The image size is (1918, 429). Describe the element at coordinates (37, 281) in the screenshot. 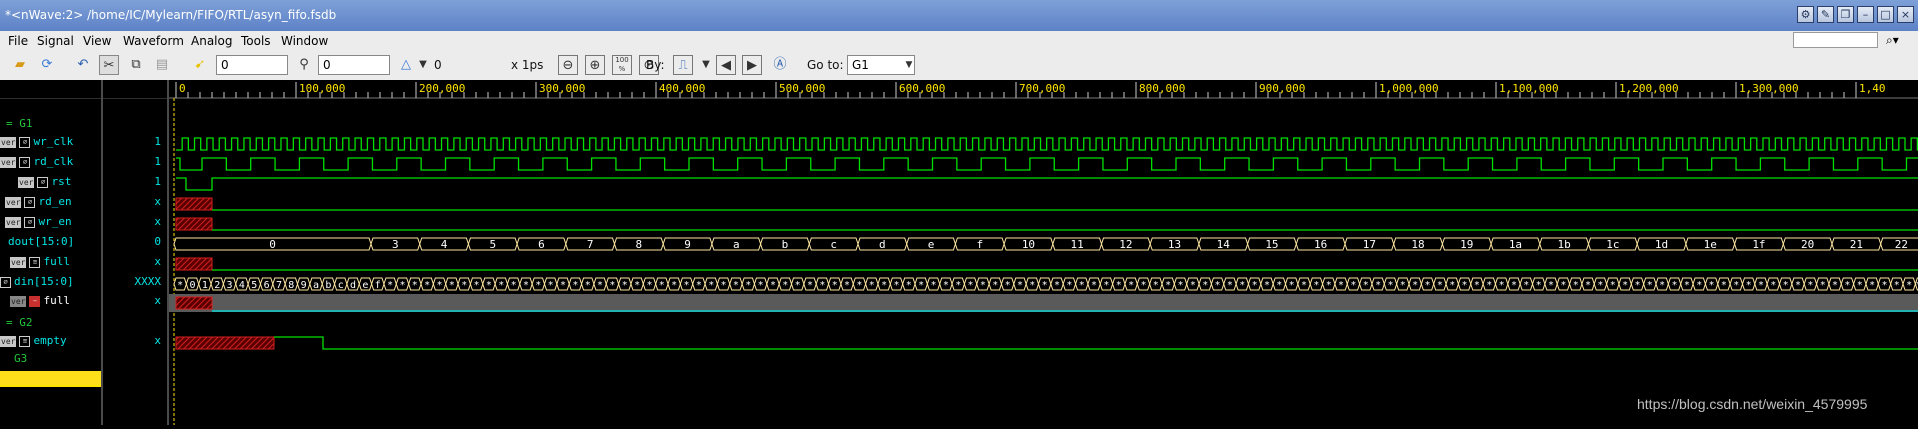

I see `signal-din: ⌀ din[15:0]` at that location.